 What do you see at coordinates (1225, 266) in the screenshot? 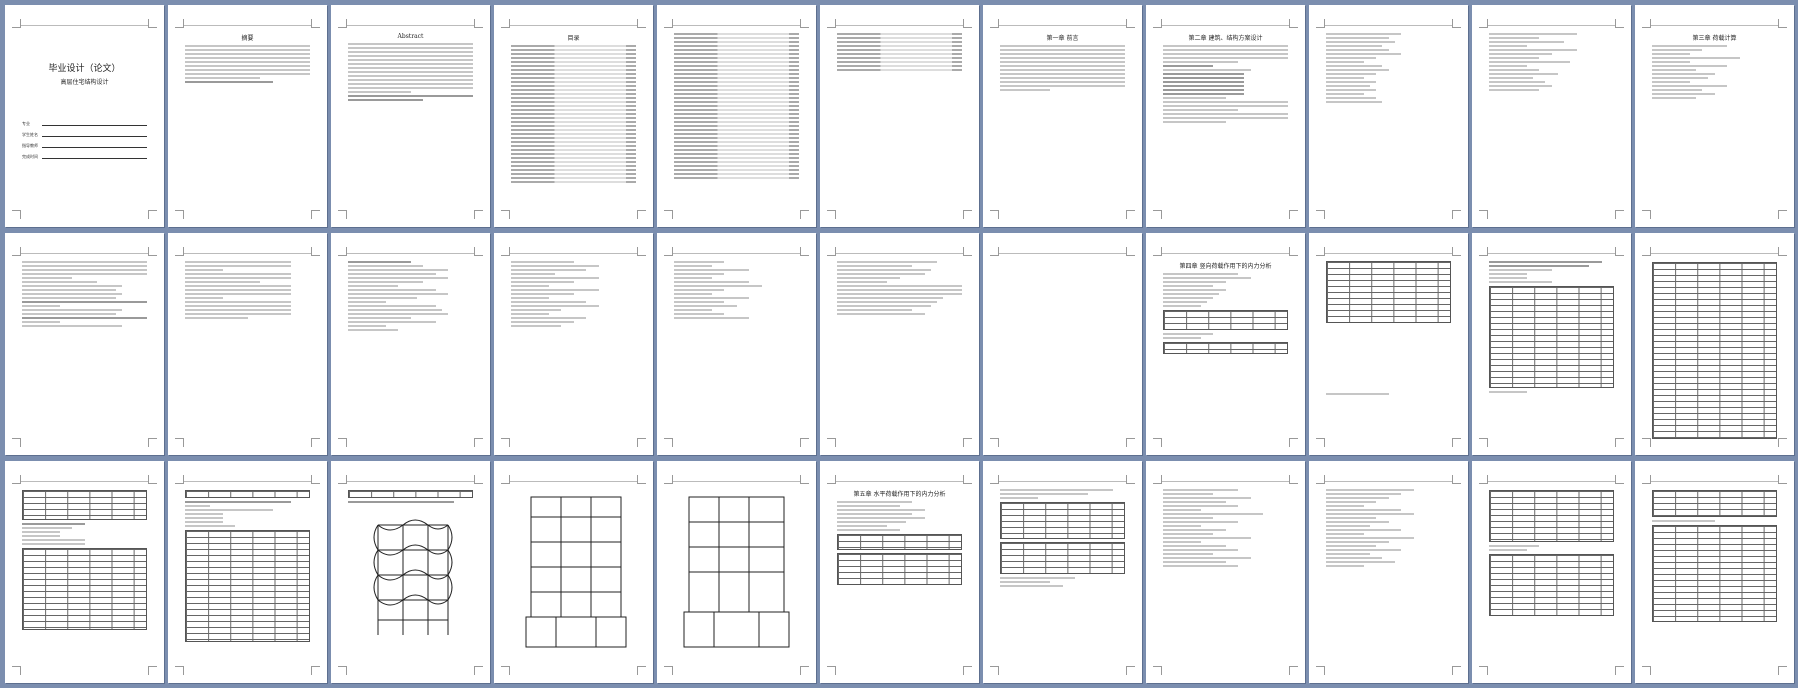
I see `page-title: 第四章 竖向荷载作用下的内力分析` at bounding box center [1225, 266].